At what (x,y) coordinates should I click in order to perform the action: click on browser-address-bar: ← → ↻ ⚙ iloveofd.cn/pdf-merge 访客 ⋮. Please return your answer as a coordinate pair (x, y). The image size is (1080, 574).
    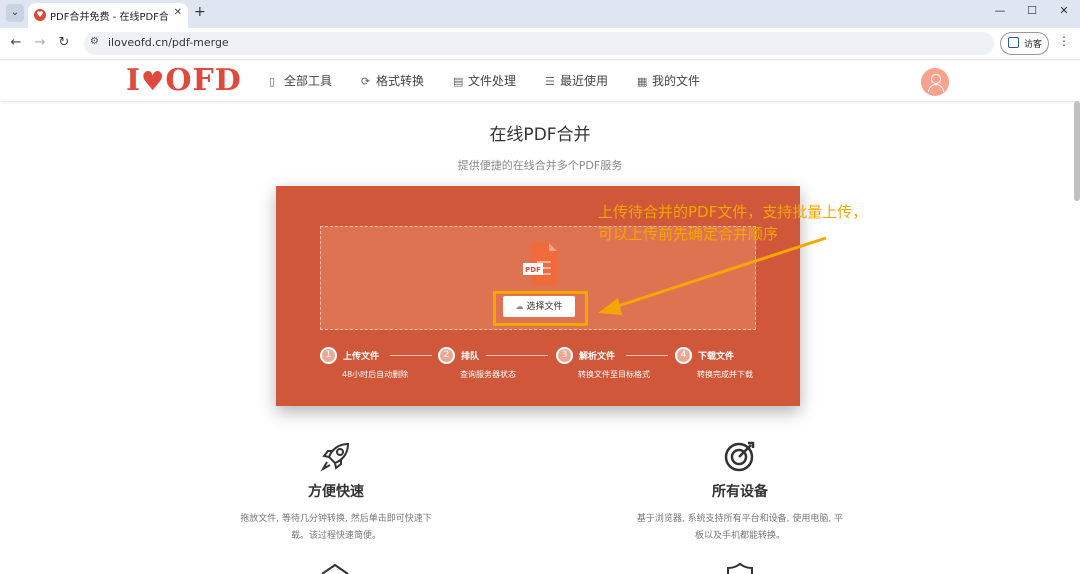
    Looking at the image, I should click on (540, 44).